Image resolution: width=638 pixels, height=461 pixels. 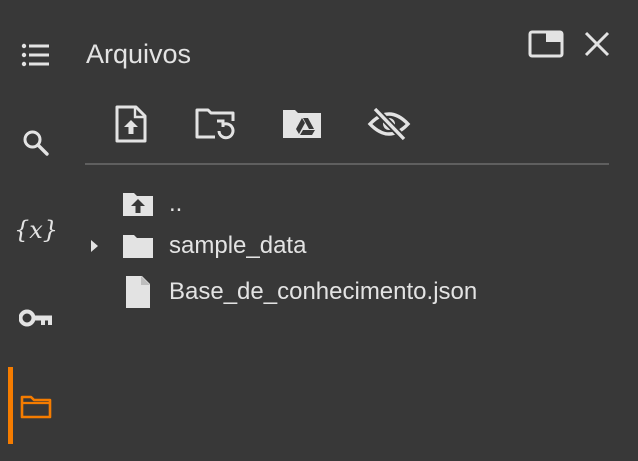 I want to click on close-icon, so click(x=597, y=46).